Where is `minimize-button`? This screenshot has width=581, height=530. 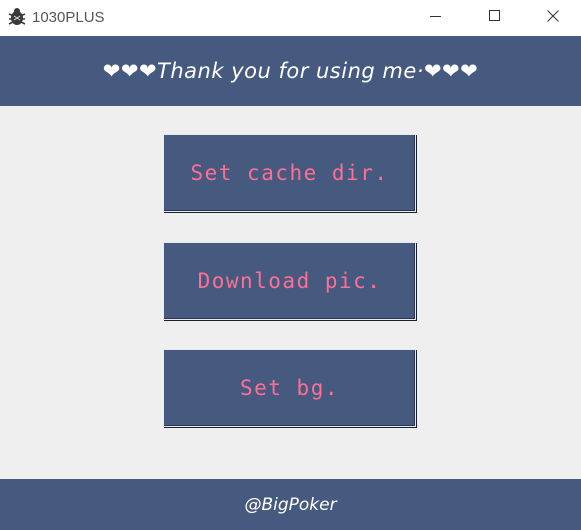
minimize-button is located at coordinates (436, 18).